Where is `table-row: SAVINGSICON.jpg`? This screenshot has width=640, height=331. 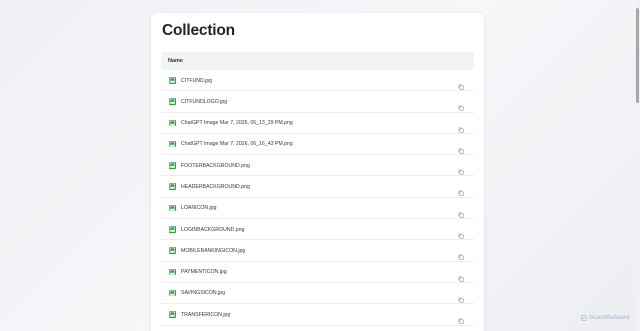
table-row: SAVINGSICON.jpg is located at coordinates (317, 294).